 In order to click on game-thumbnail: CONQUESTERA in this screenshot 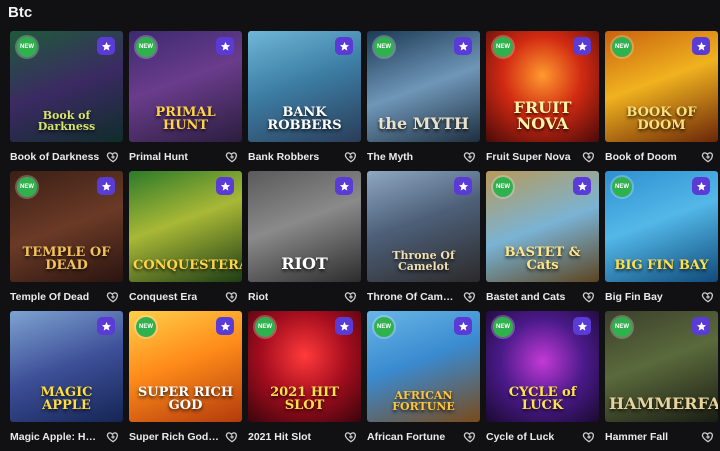, I will do `click(185, 226)`.